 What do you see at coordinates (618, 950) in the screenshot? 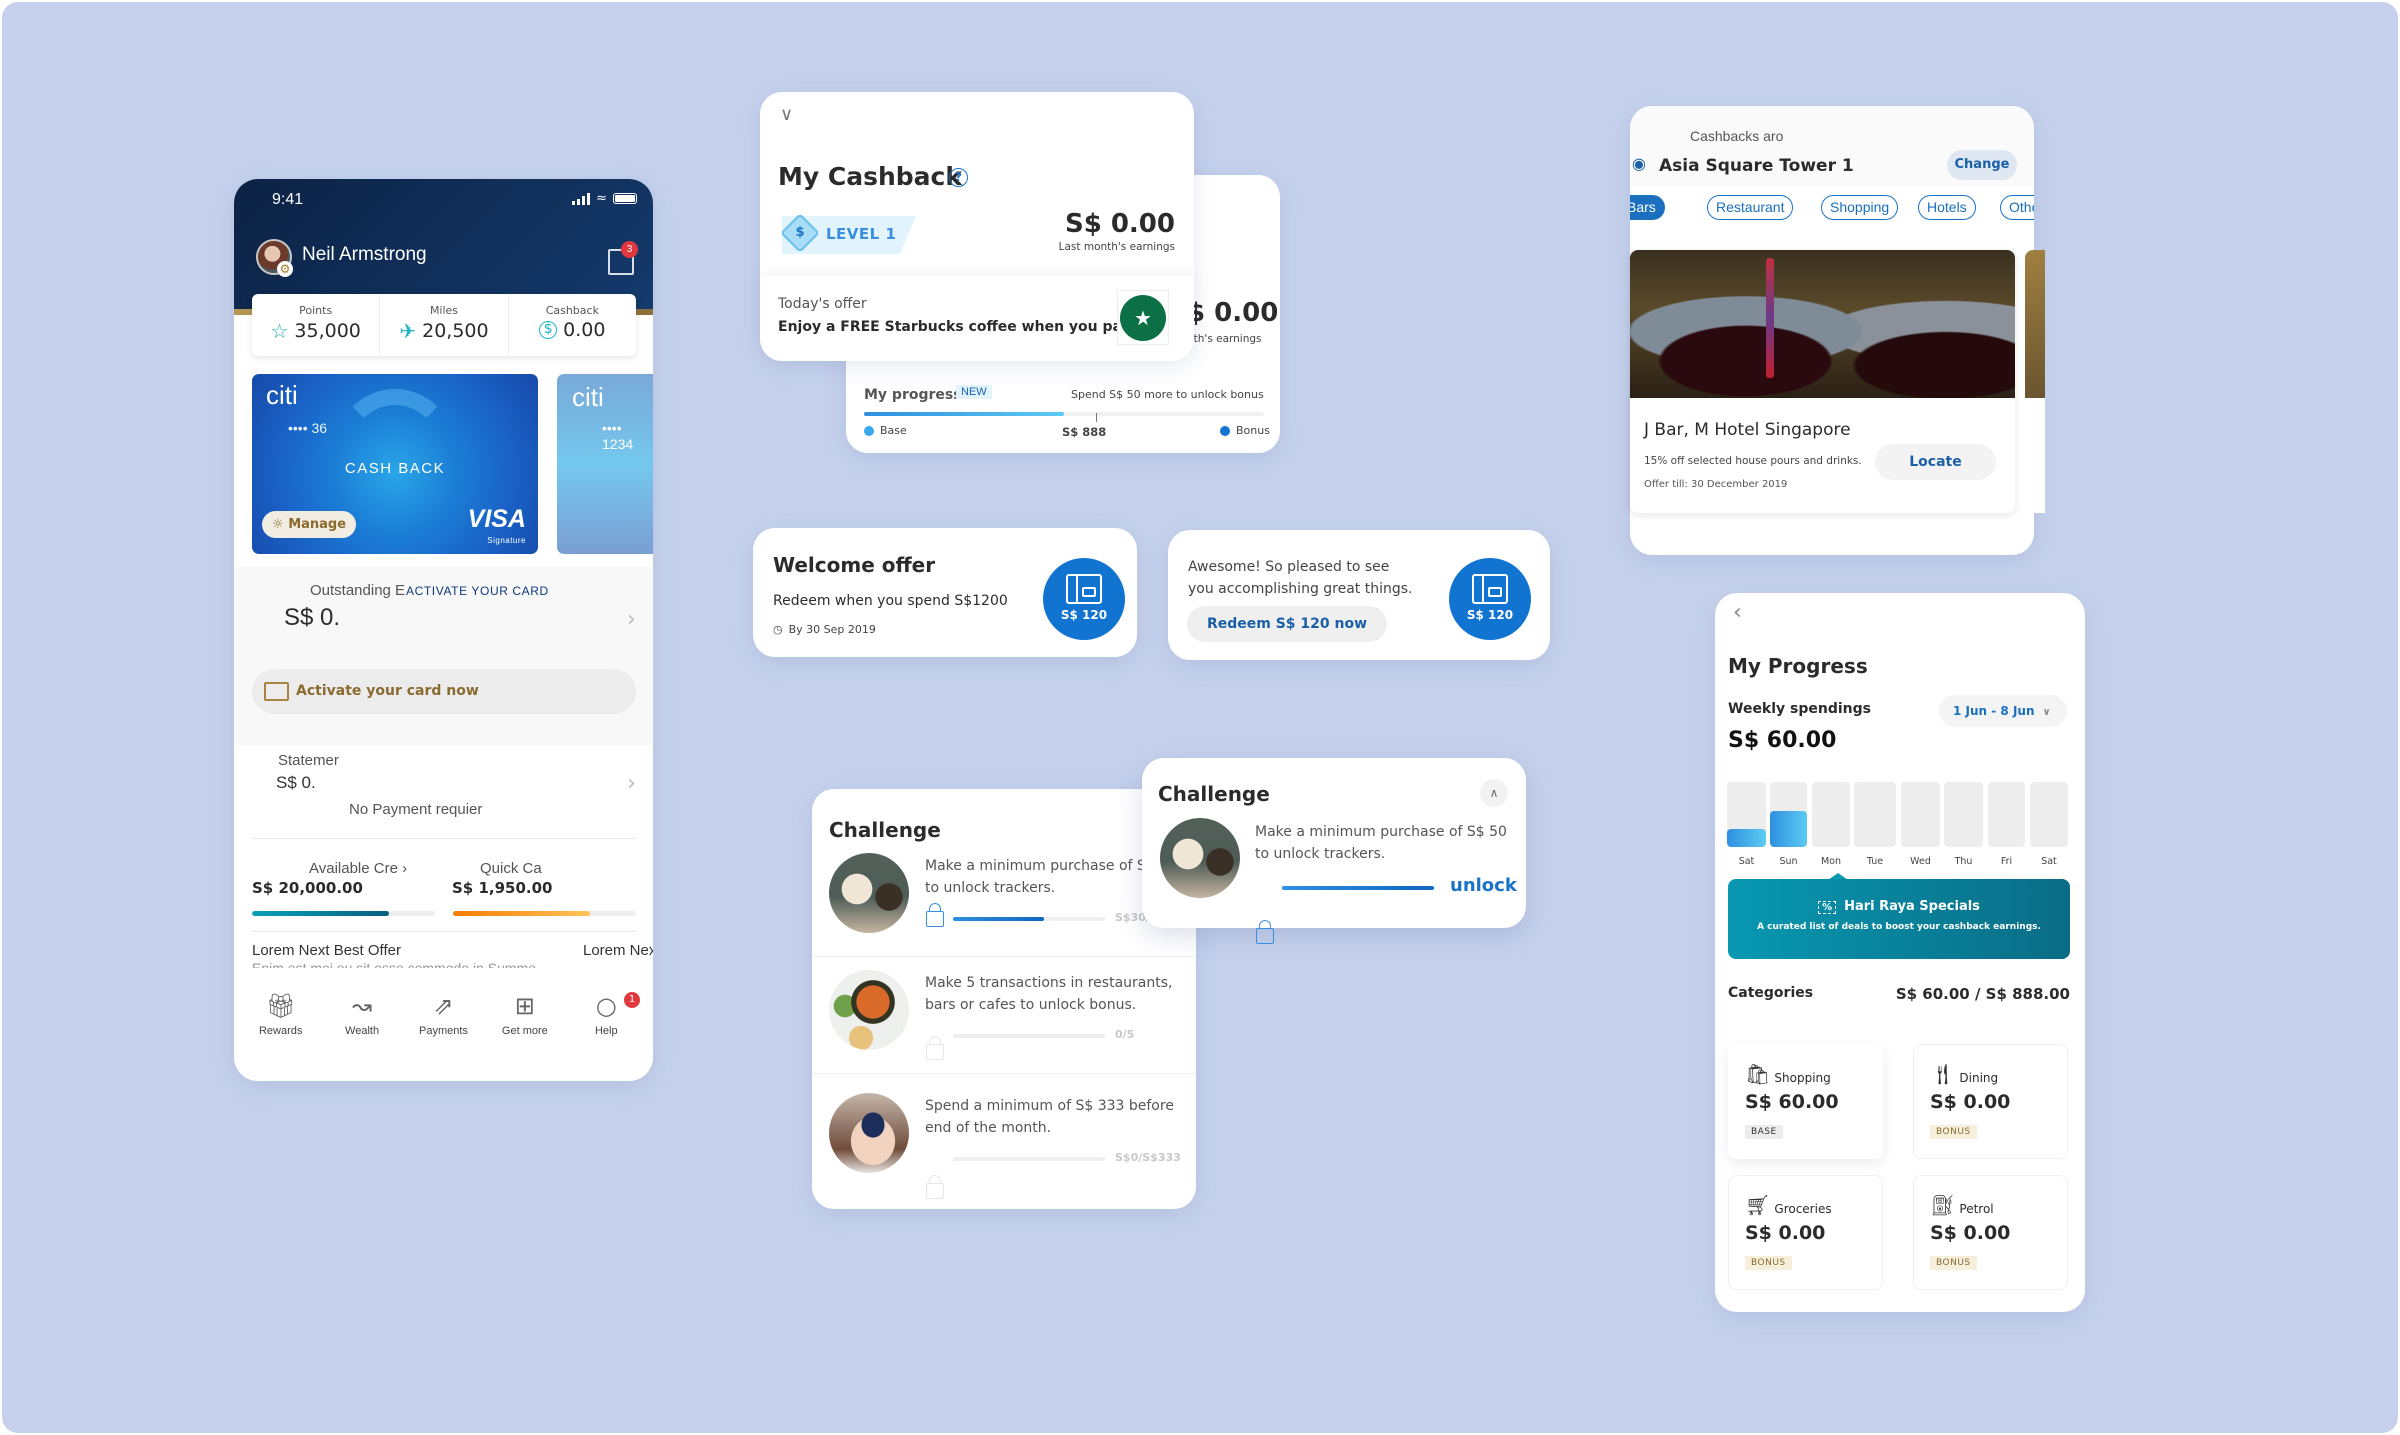
I see `next-best-offer-title-2: Lorem Nex` at bounding box center [618, 950].